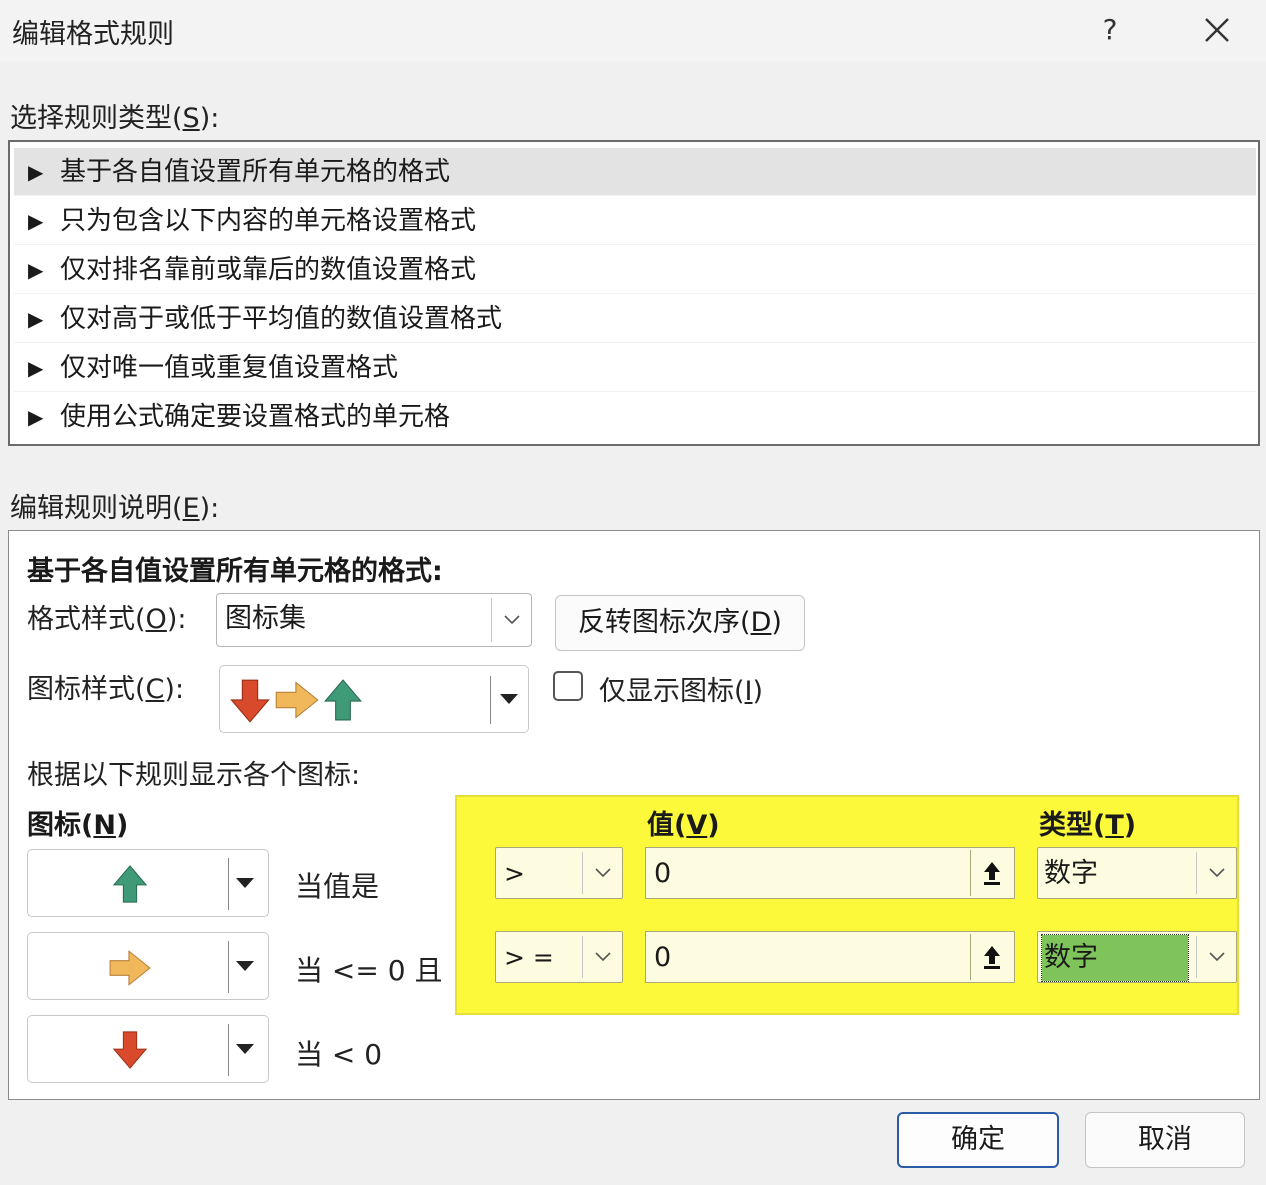 The width and height of the screenshot is (1266, 1185). Describe the element at coordinates (1137, 957) in the screenshot. I see `type-select-2: 数字` at that location.